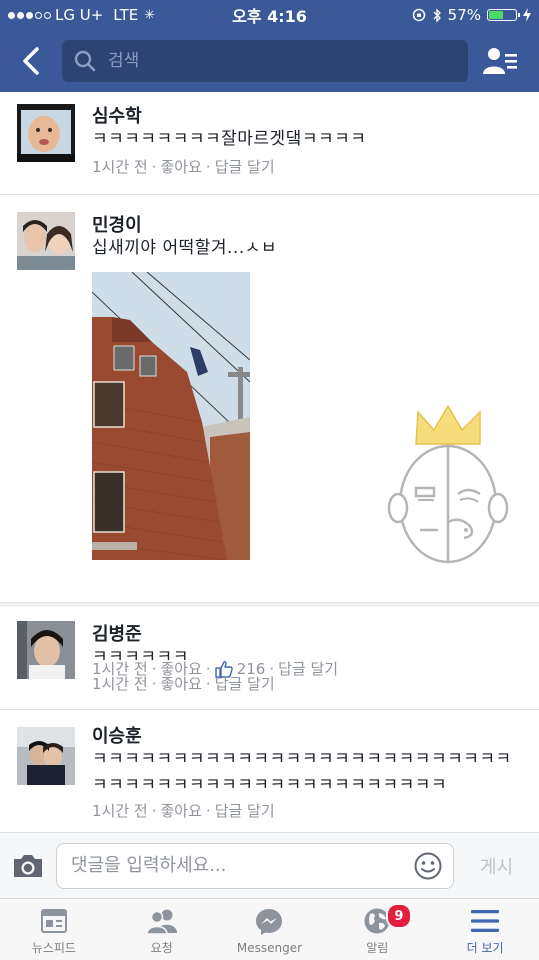  I want to click on comment-text: ㅋㅋㅋㅋㅋㅋ, so click(140, 657).